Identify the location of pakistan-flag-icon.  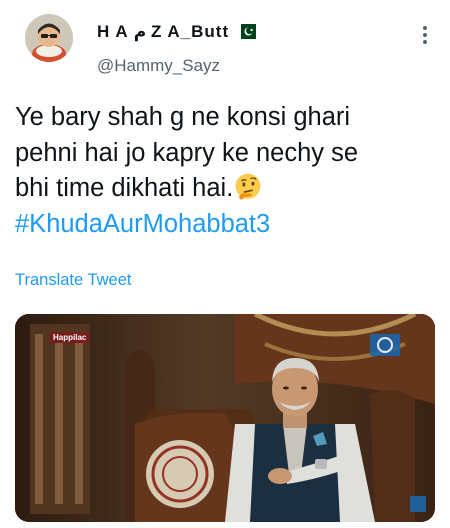
(246, 31).